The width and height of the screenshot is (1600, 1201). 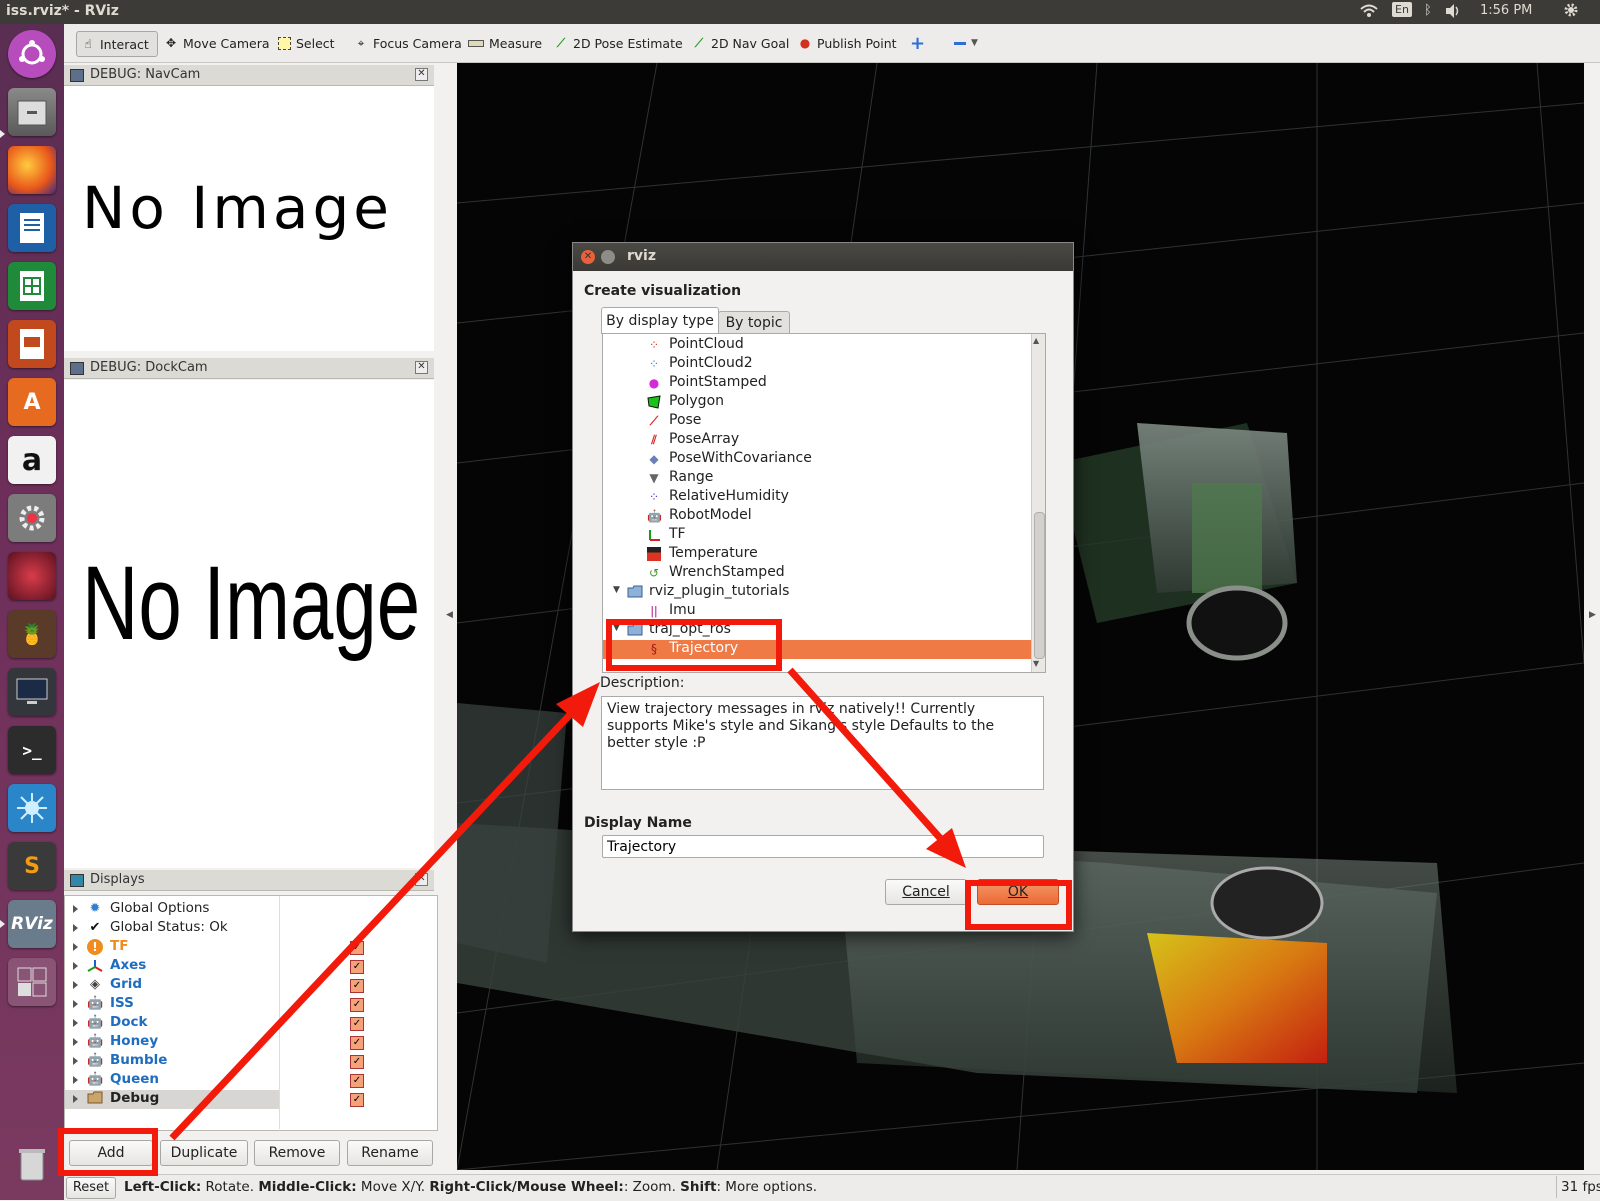 What do you see at coordinates (1038, 503) in the screenshot?
I see `tree-scrollbar: ▲ ▼` at bounding box center [1038, 503].